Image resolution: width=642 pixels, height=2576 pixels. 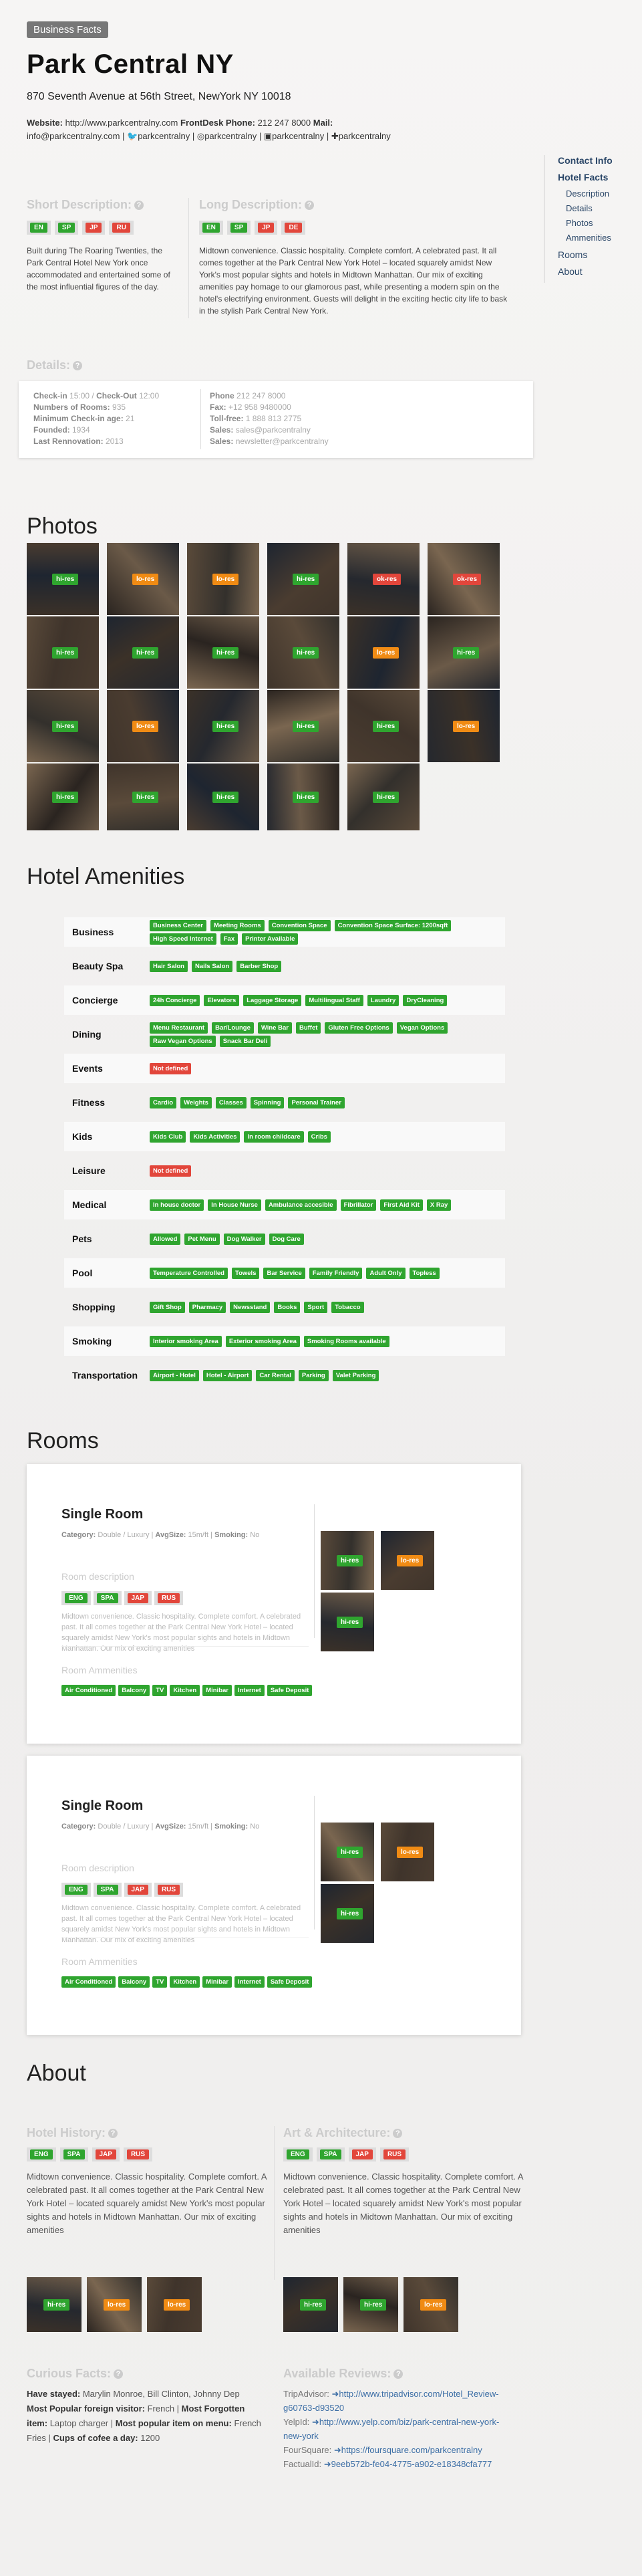 I want to click on factual-link: 9eeb572b-fe04-4775-a902-e18348cfa777, so click(x=412, y=2464).